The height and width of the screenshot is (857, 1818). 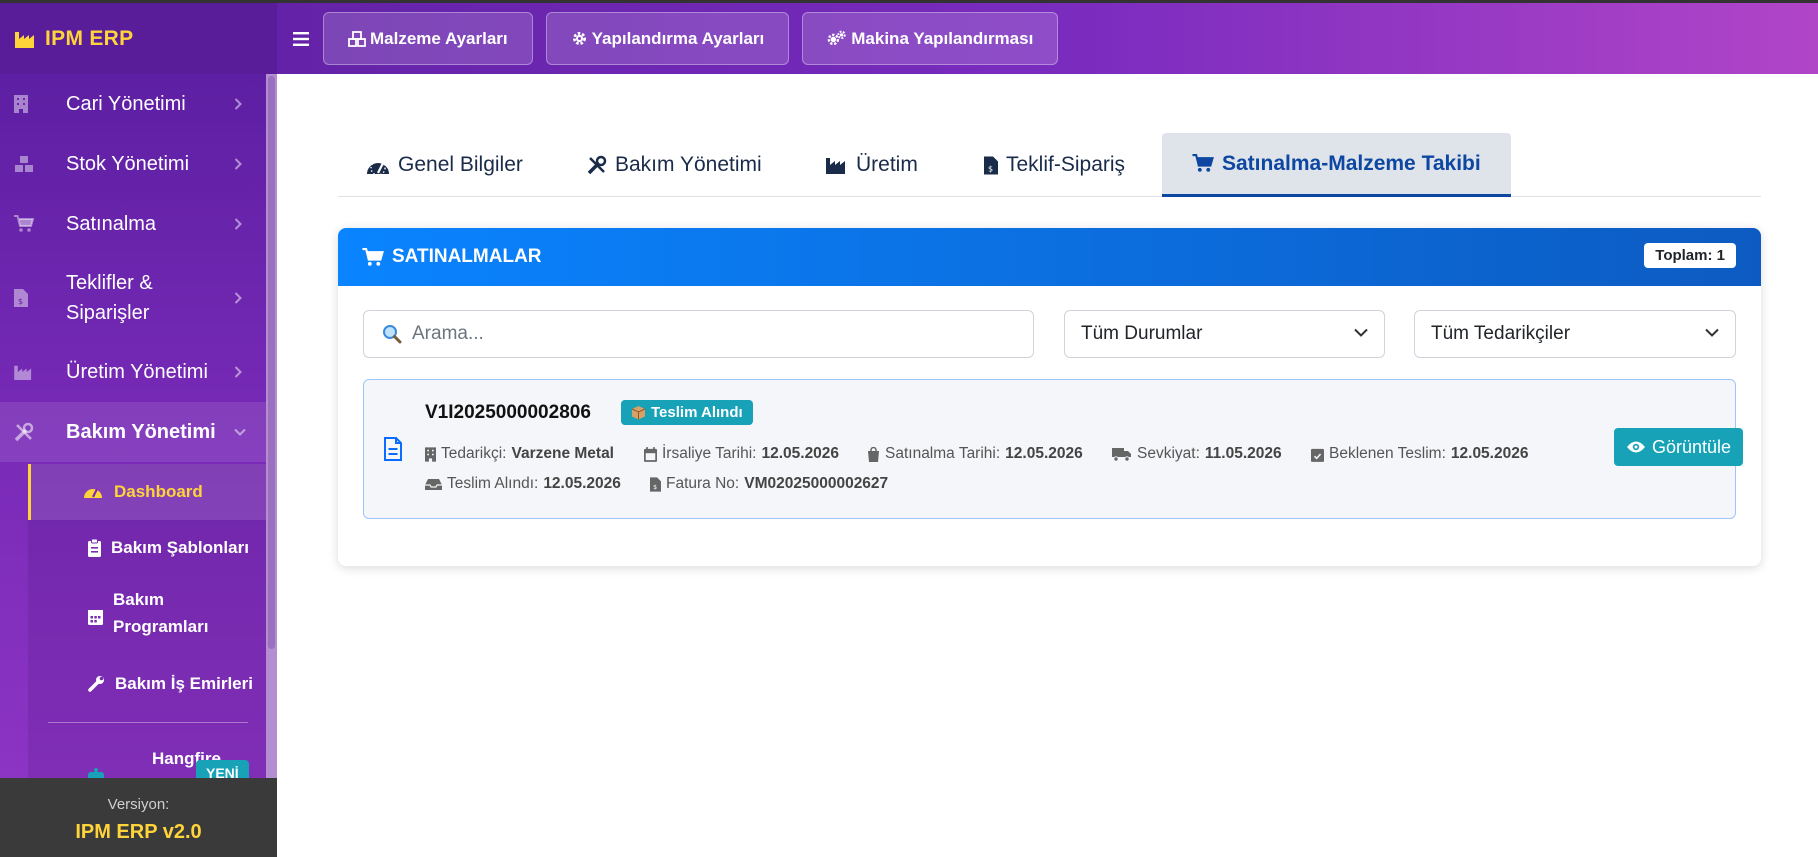 I want to click on card-header: SATINALMALAR Toplam: 1, so click(x=1049, y=257).